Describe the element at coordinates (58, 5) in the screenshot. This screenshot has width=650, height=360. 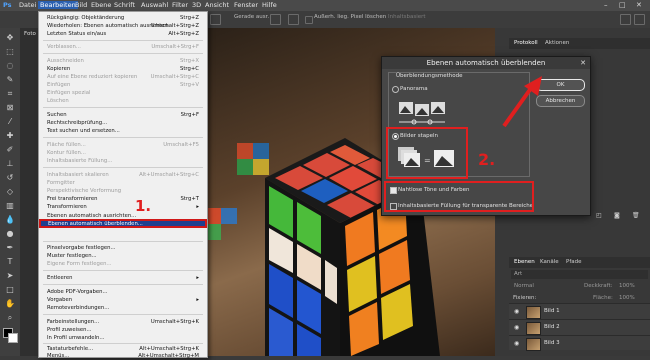
I see `menu-bearbeiten: Bearbeiten` at that location.